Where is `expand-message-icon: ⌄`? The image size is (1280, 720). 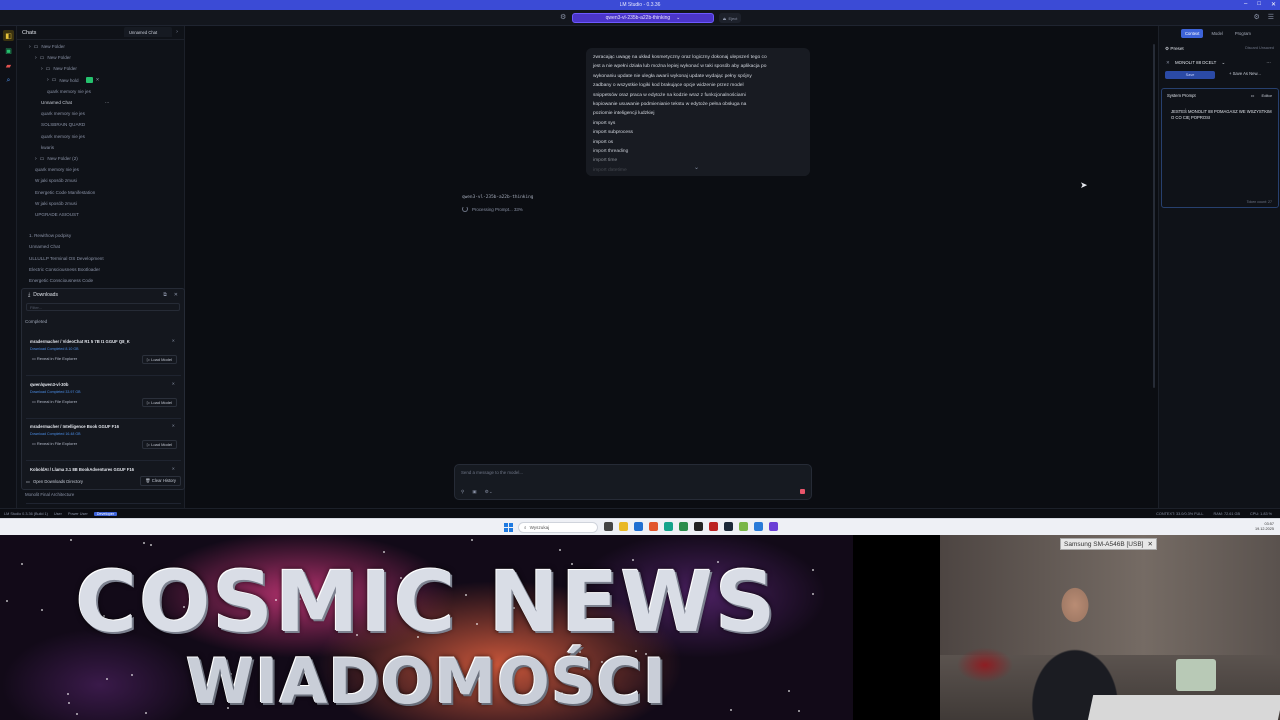
expand-message-icon: ⌄ is located at coordinates (696, 168).